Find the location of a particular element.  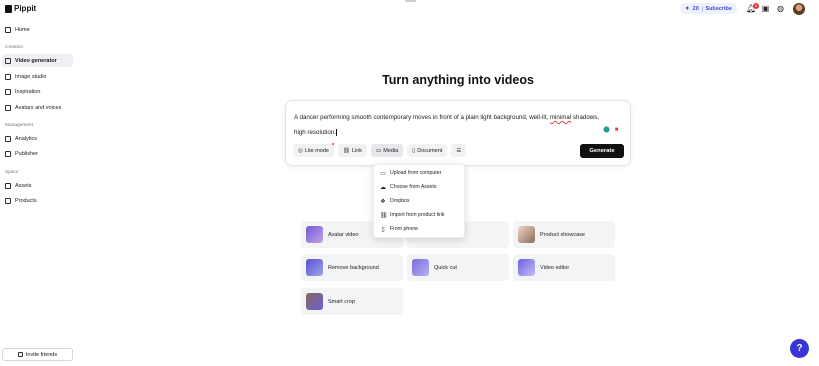

sidebar-item-label: Video generator is located at coordinates (36, 60).